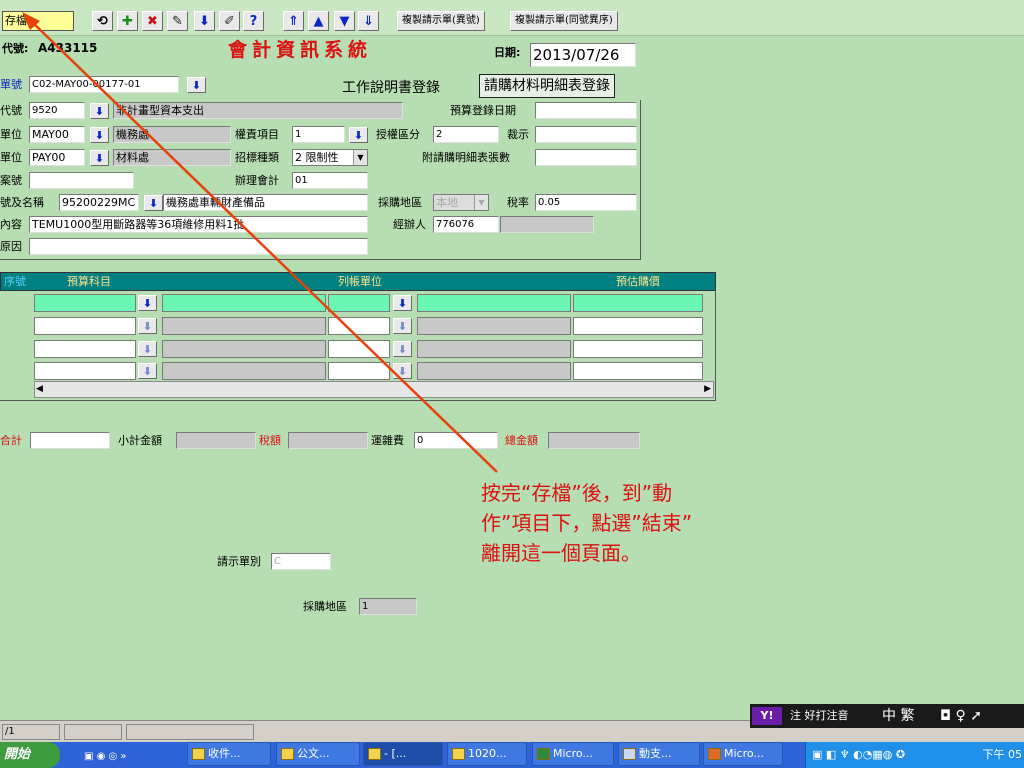 The width and height of the screenshot is (1024, 768). I want to click on annotation-line-1: 按完“存檔”後，到”動, so click(577, 493).